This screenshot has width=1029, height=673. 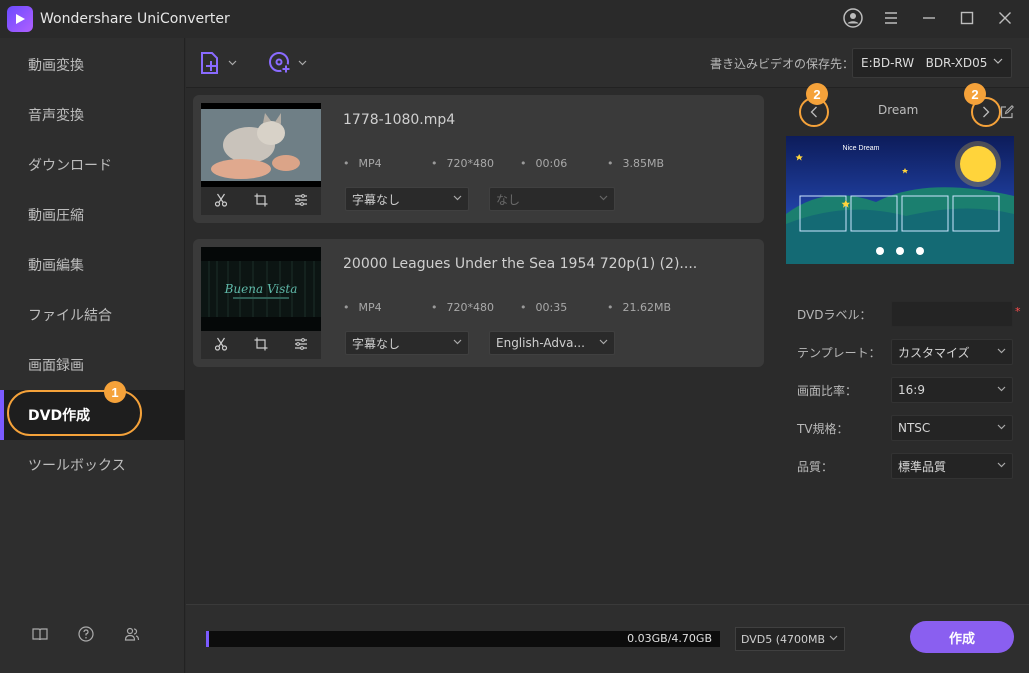 I want to click on aspect-ratio-label: 画面比率：, so click(x=827, y=391).